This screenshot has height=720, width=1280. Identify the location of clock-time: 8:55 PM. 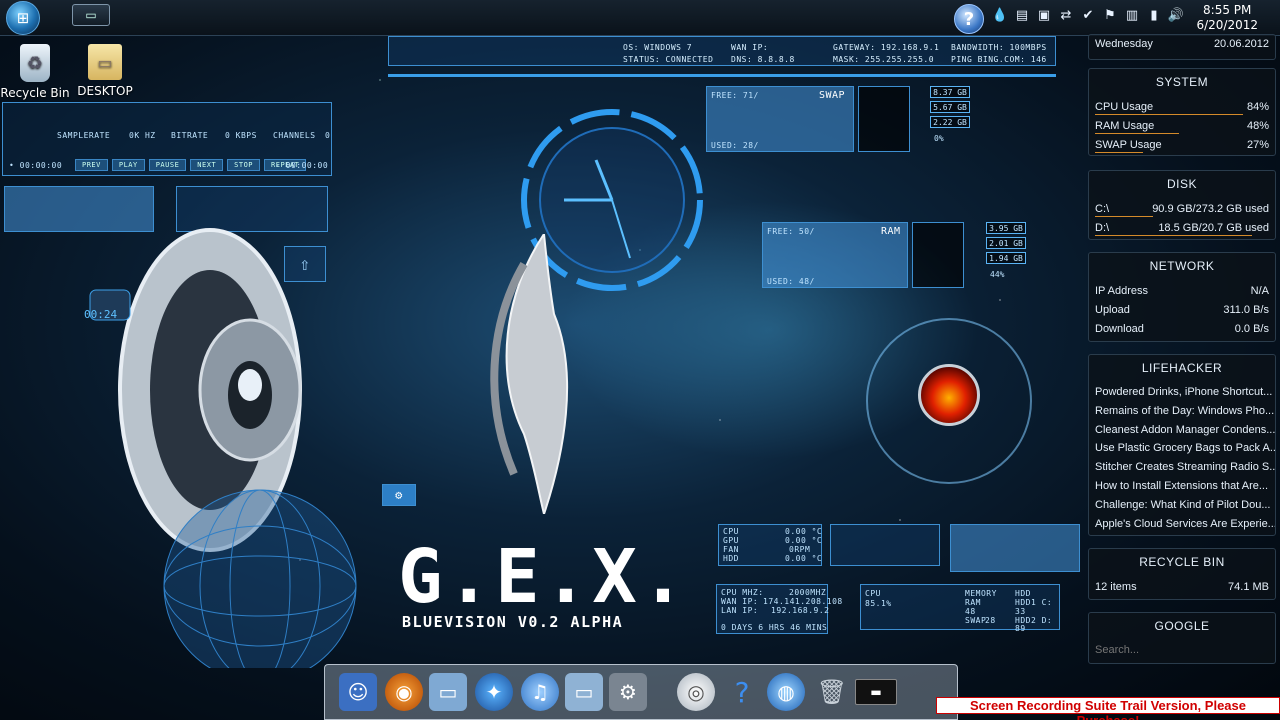
(1227, 10).